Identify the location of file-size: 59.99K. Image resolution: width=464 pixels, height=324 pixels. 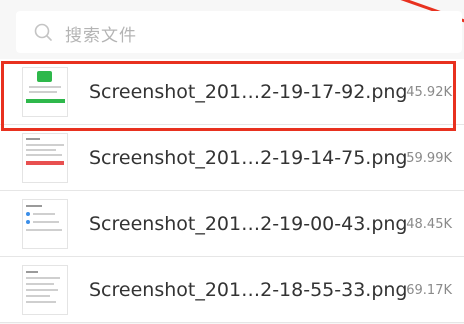
(429, 158).